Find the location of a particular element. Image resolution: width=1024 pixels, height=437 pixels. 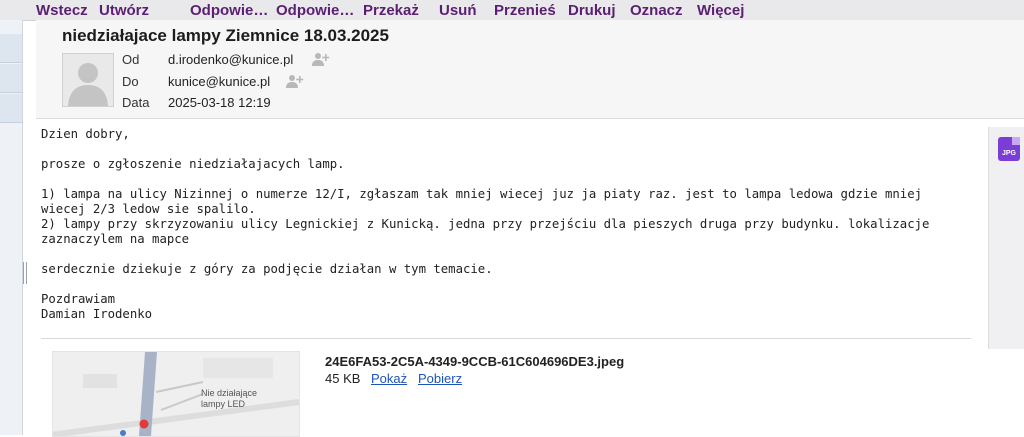

message-subject: niedziałajace lampy Ziemnice 18.03.2025 is located at coordinates (225, 35).